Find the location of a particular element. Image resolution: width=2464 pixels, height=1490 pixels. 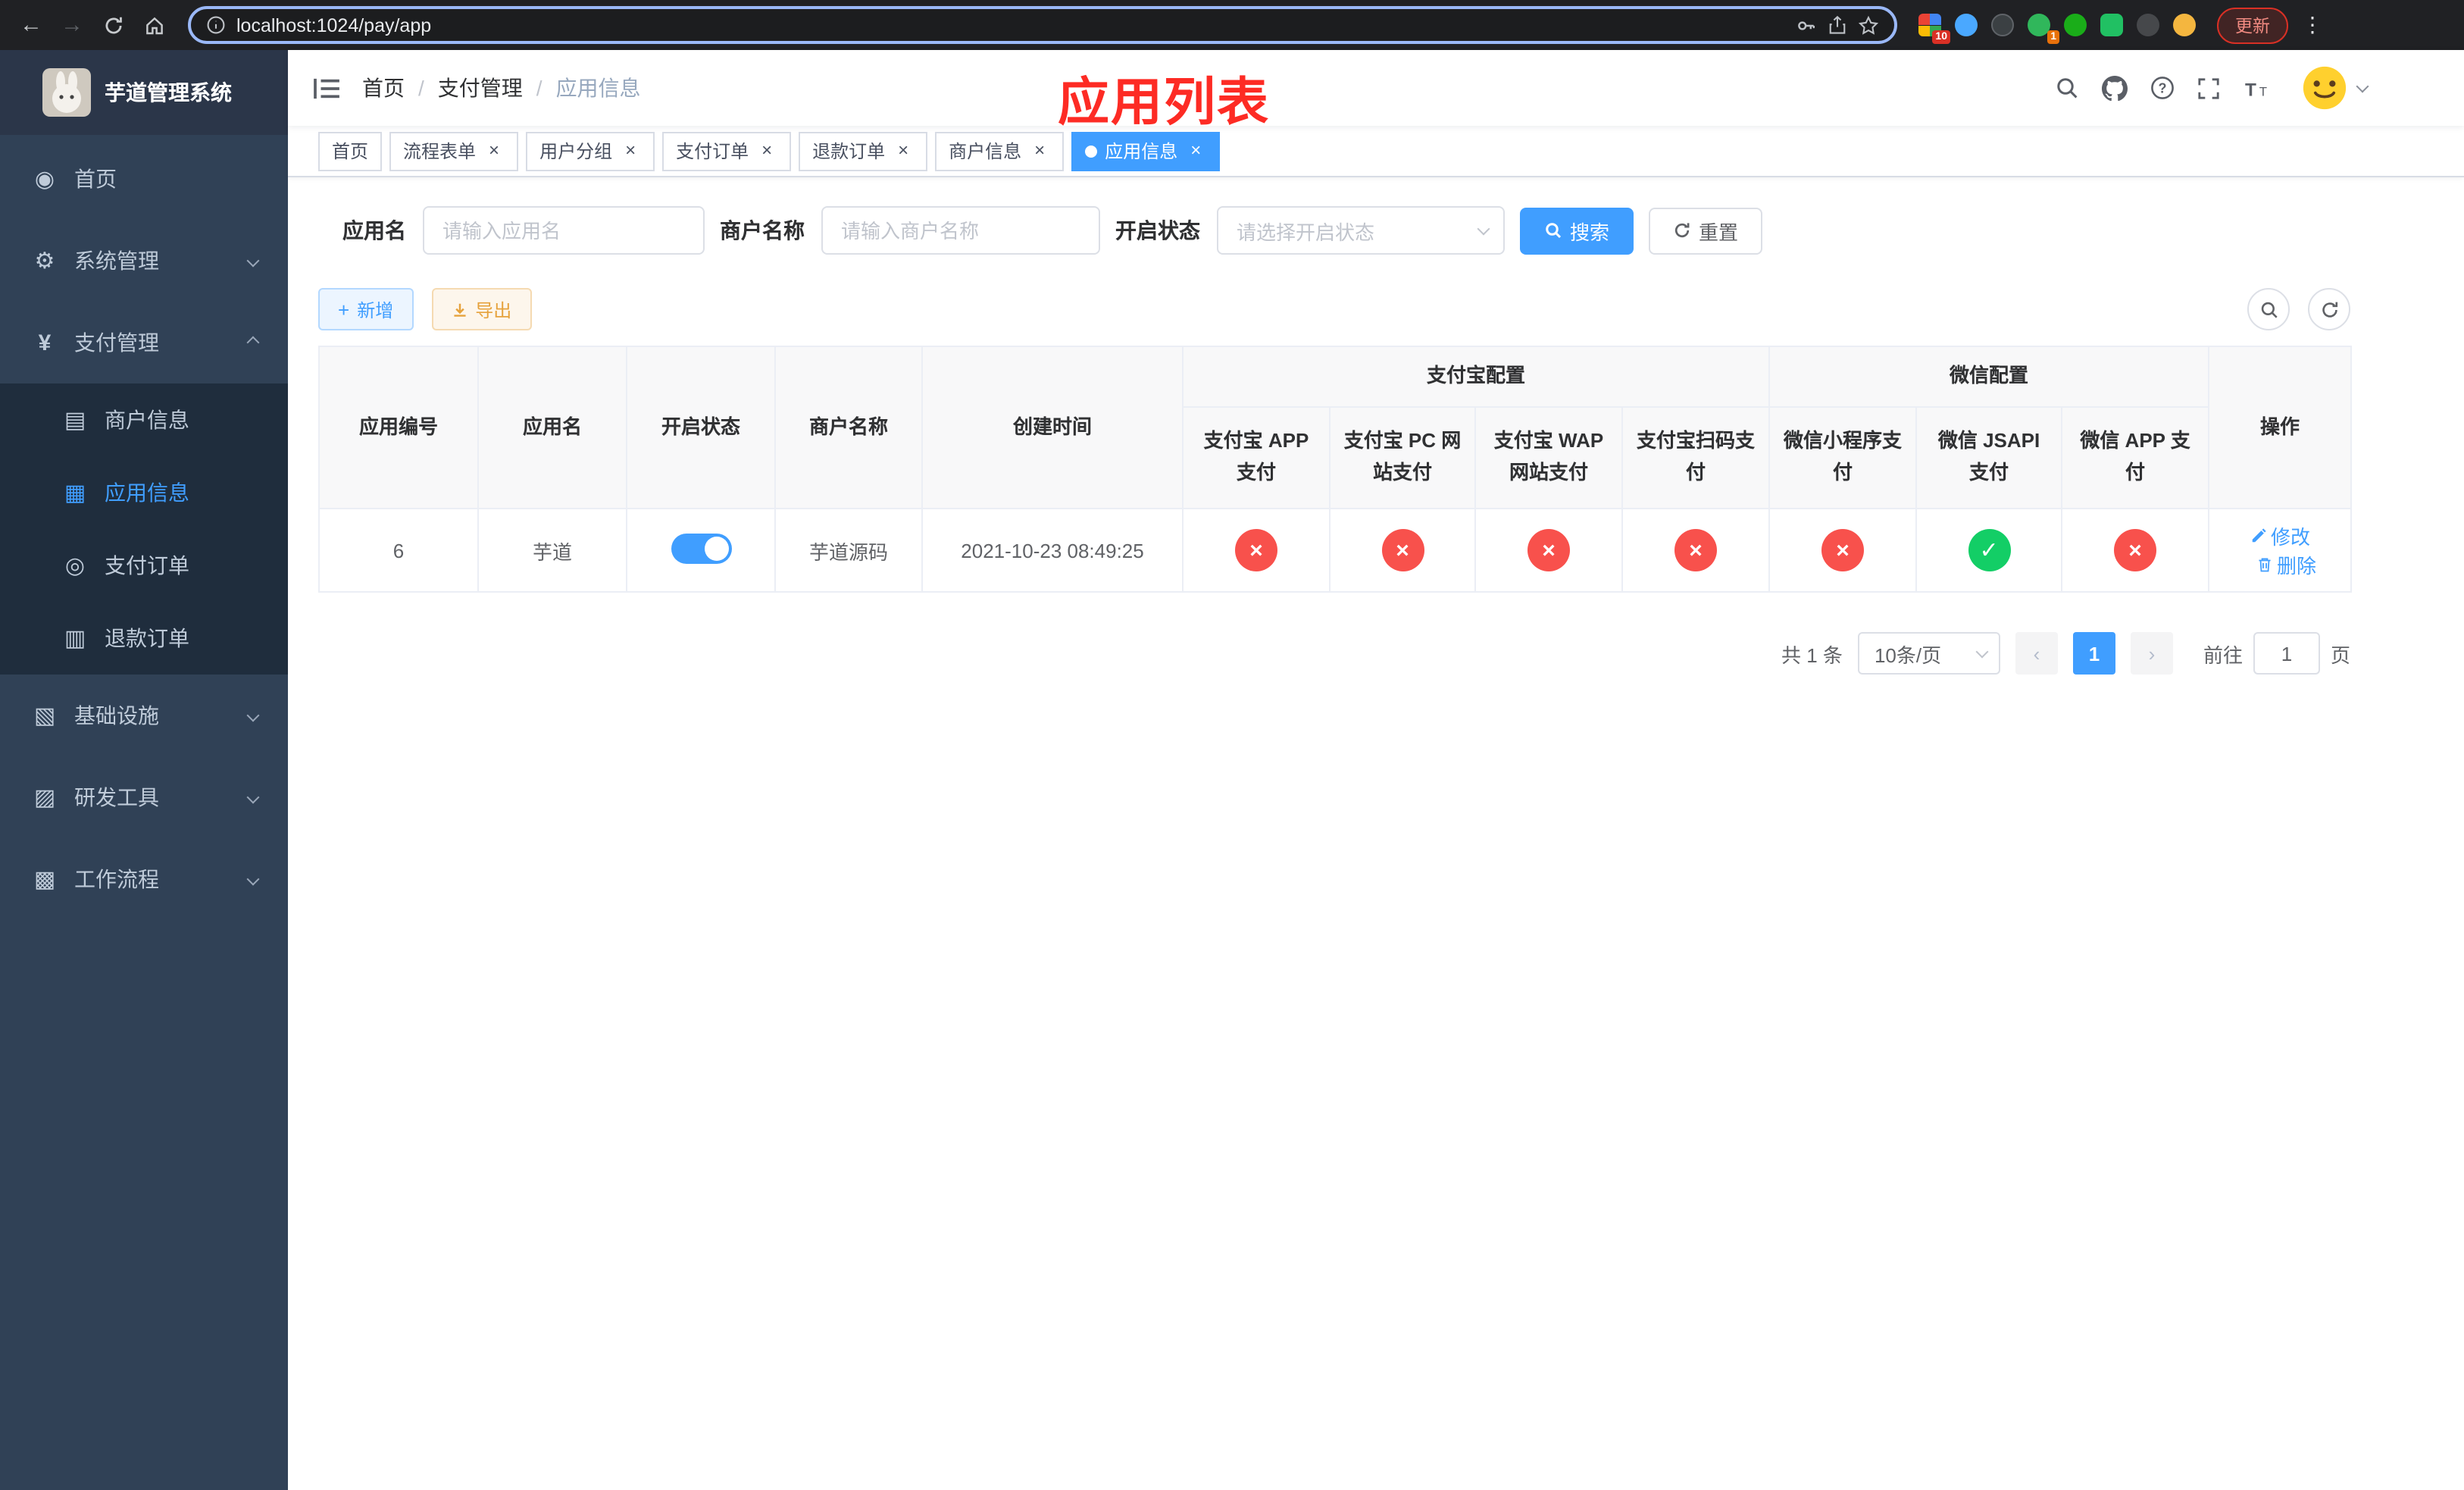

sidebar-item-label: 研发工具 is located at coordinates (116, 797).